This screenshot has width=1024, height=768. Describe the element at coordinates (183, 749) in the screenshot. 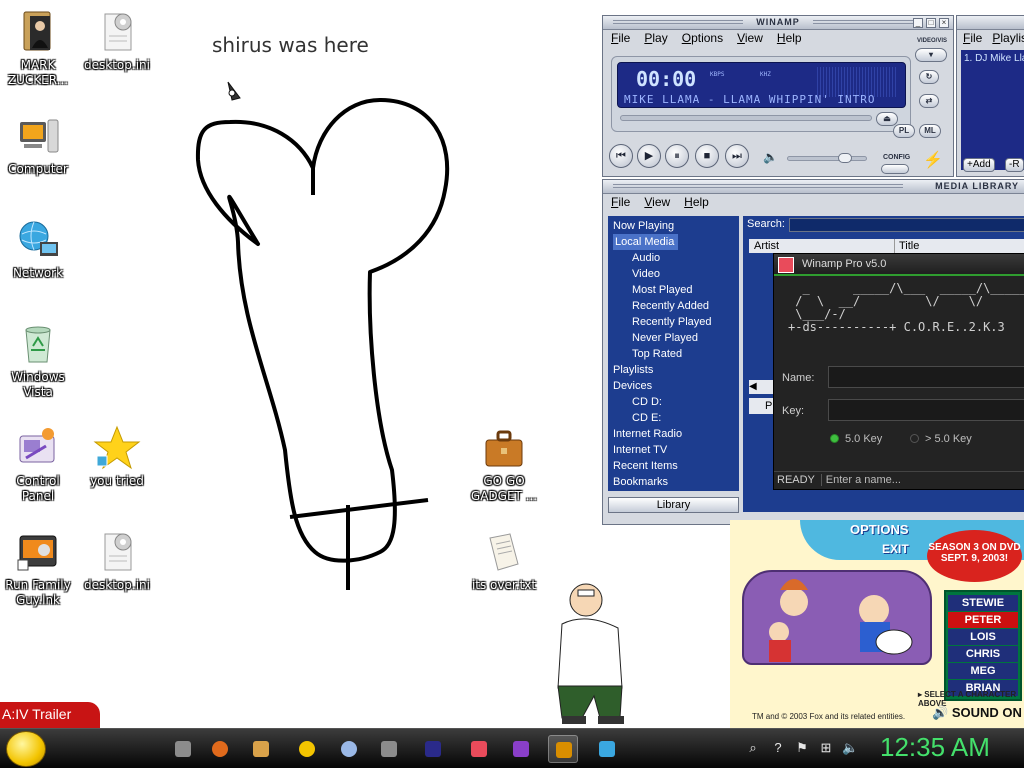

I see `taskbar-app-media` at that location.